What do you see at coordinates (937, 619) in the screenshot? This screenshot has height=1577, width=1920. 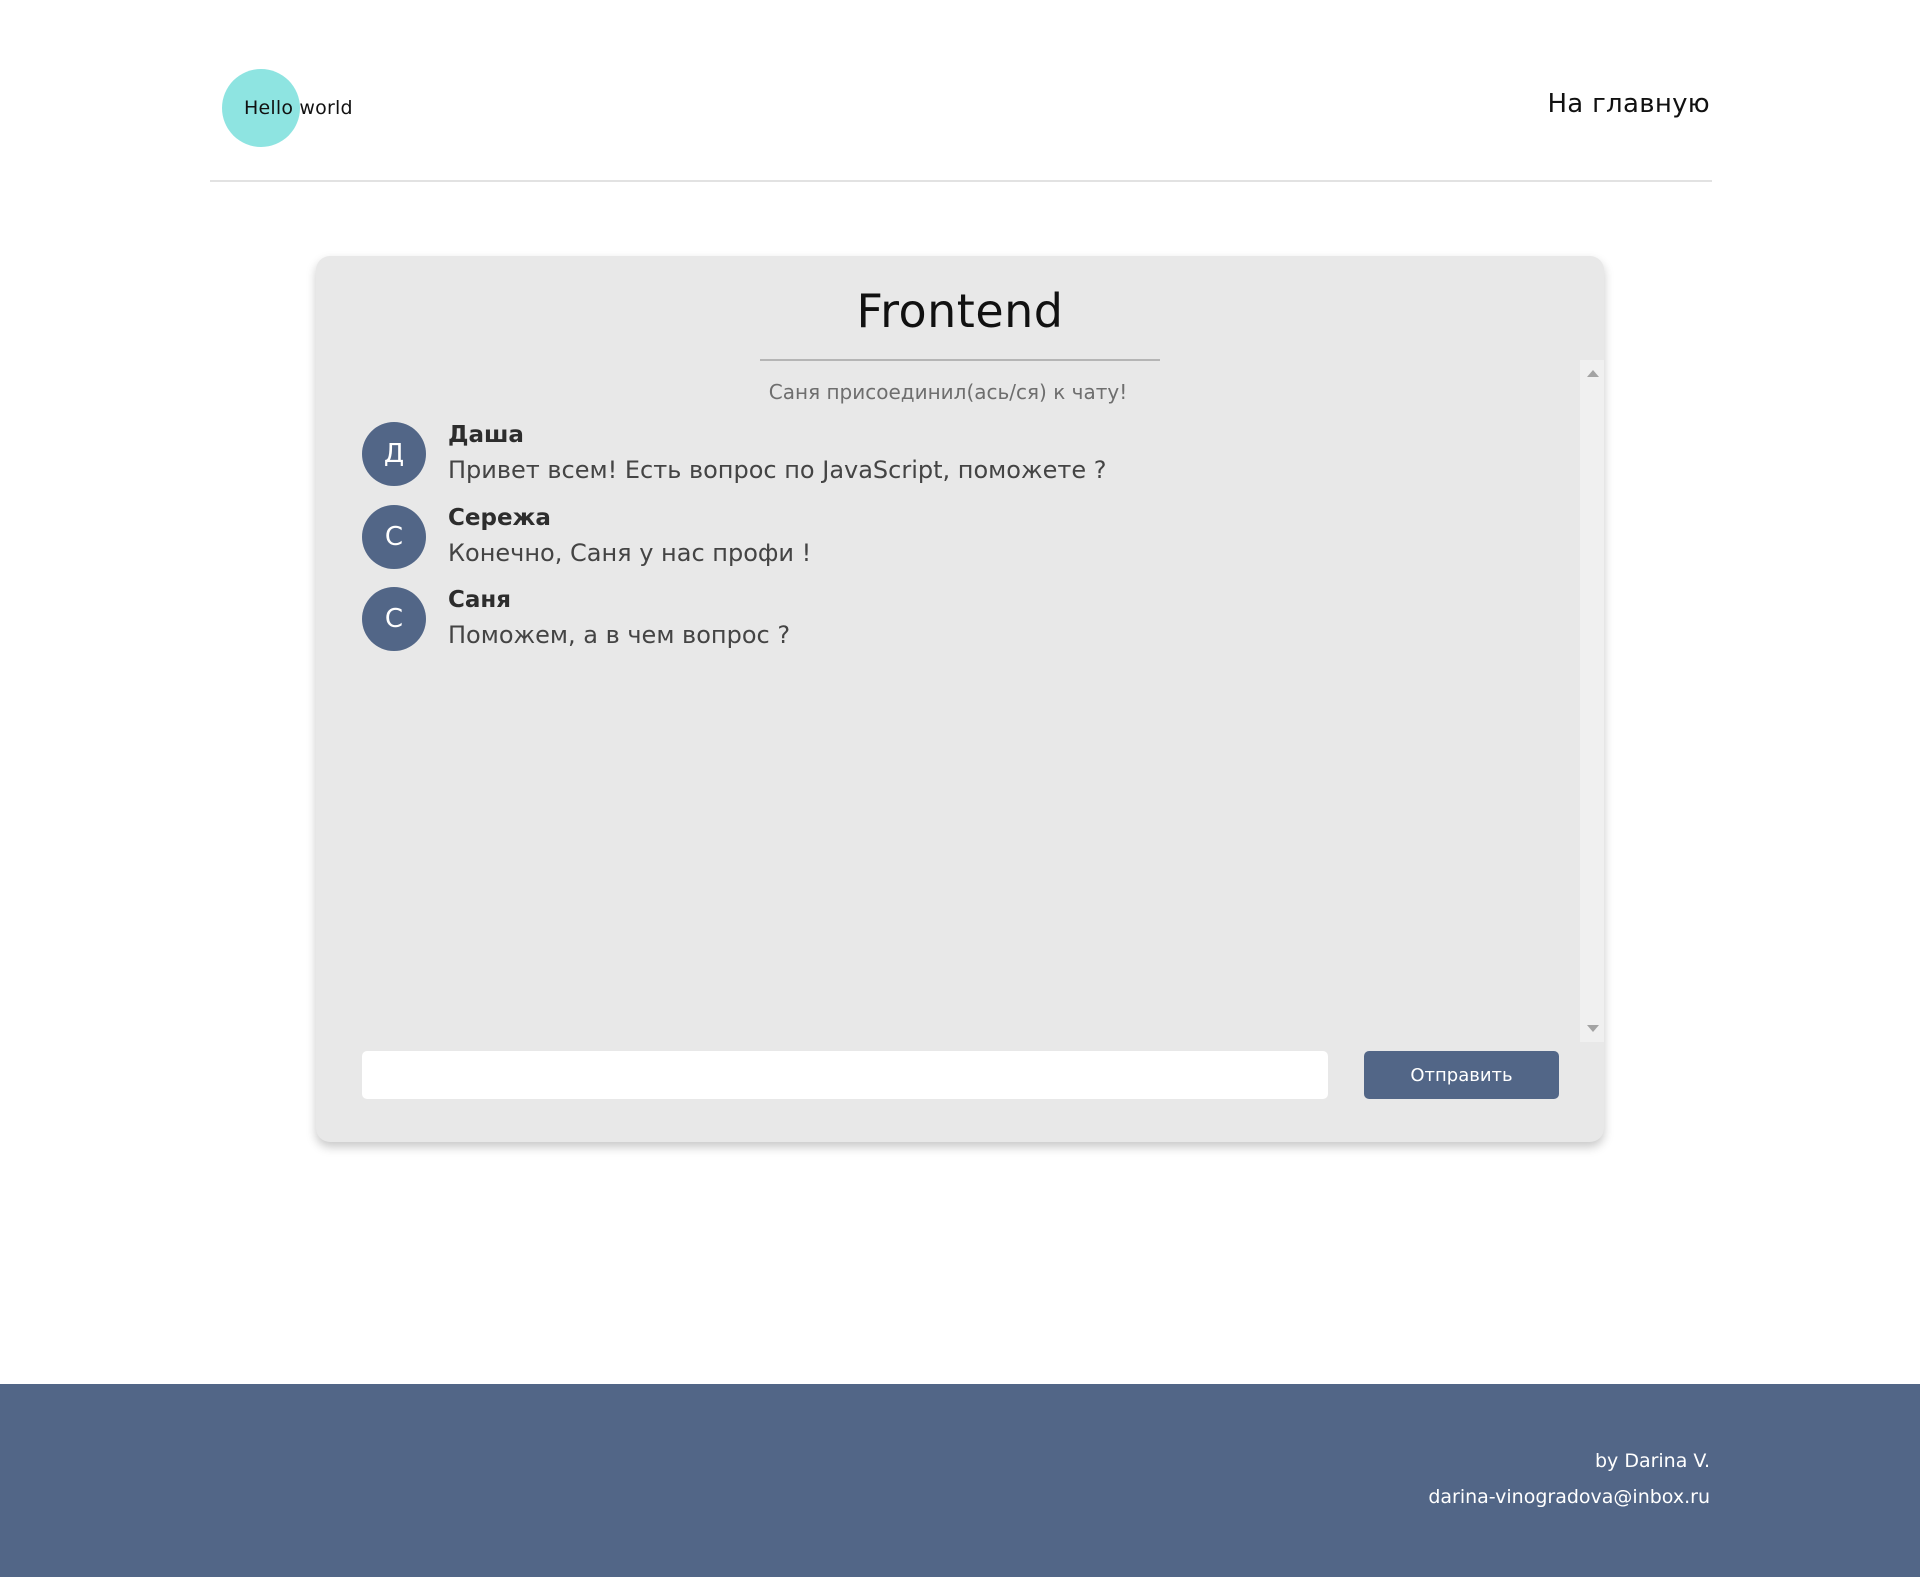 I see `message-item: С Саня Поможем, а в чем вопрос ?` at bounding box center [937, 619].